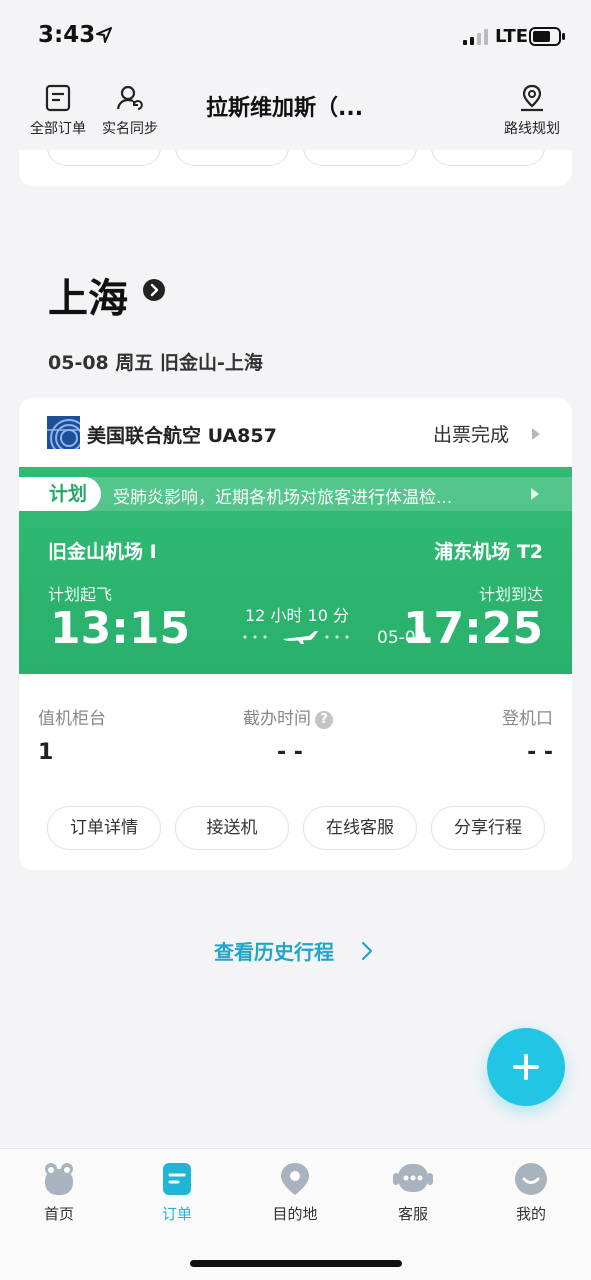 Image resolution: width=591 pixels, height=1280 pixels. I want to click on tab-profile-label: 我的, so click(530, 1214).